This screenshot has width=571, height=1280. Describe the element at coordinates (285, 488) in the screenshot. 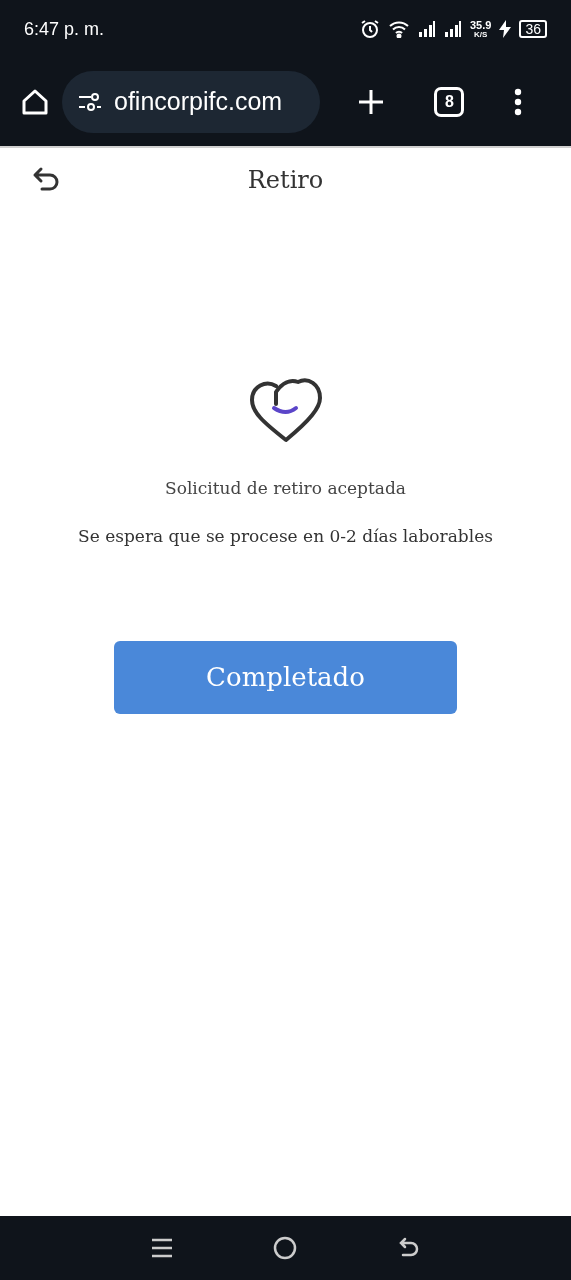

I see `status-message: Solicitud de retiro aceptada` at that location.